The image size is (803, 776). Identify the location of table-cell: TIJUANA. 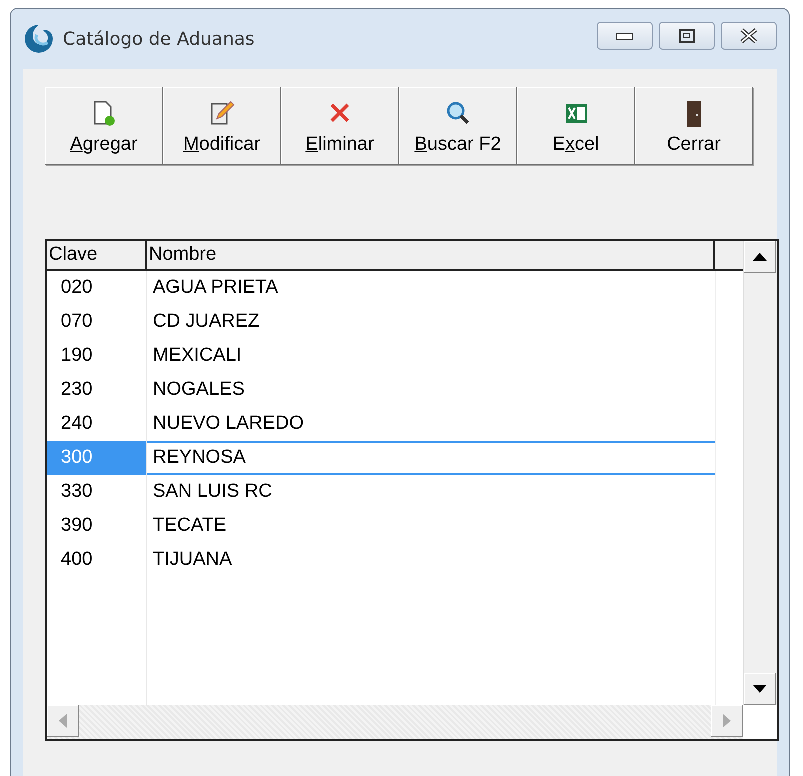
(431, 560).